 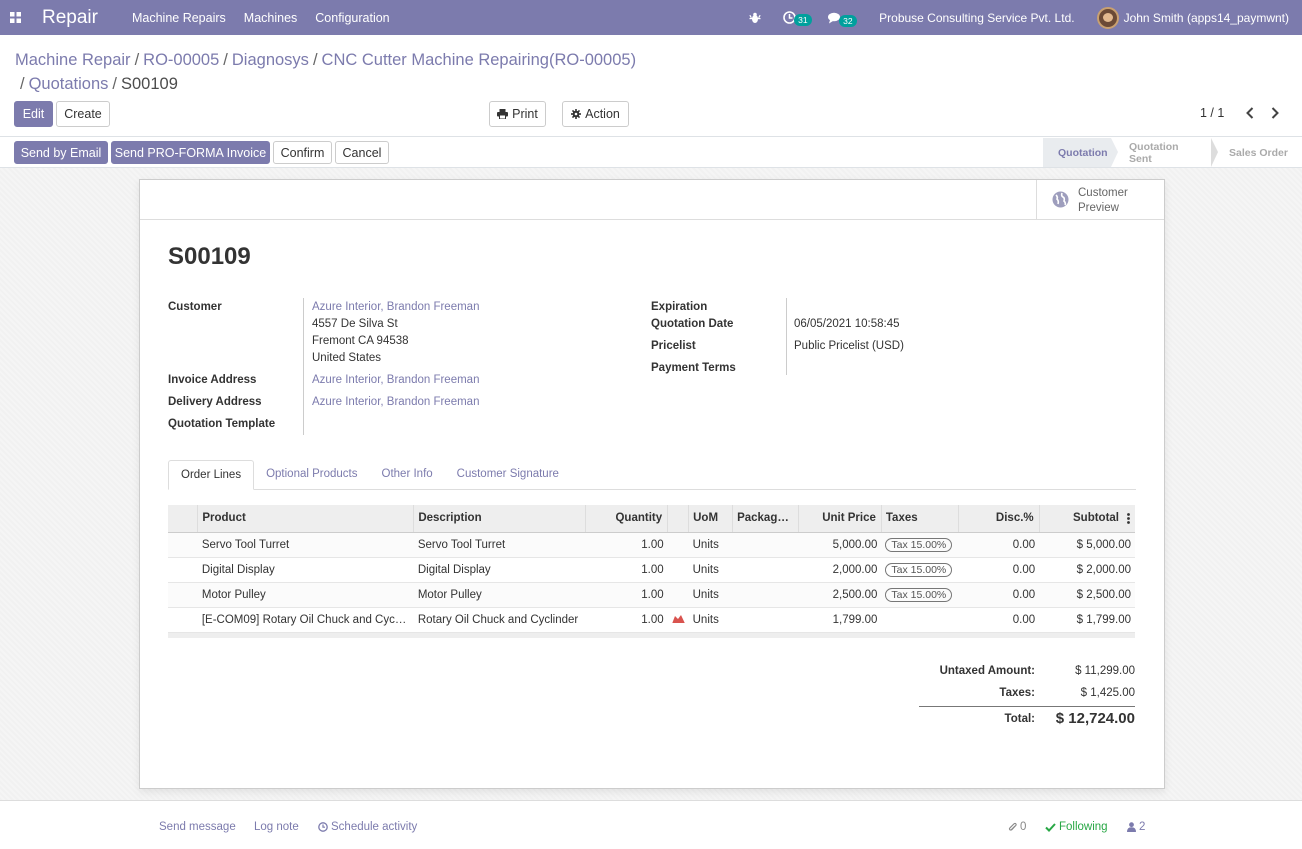 What do you see at coordinates (69, 84) in the screenshot?
I see `breadcrumb-quotations: Quotations` at bounding box center [69, 84].